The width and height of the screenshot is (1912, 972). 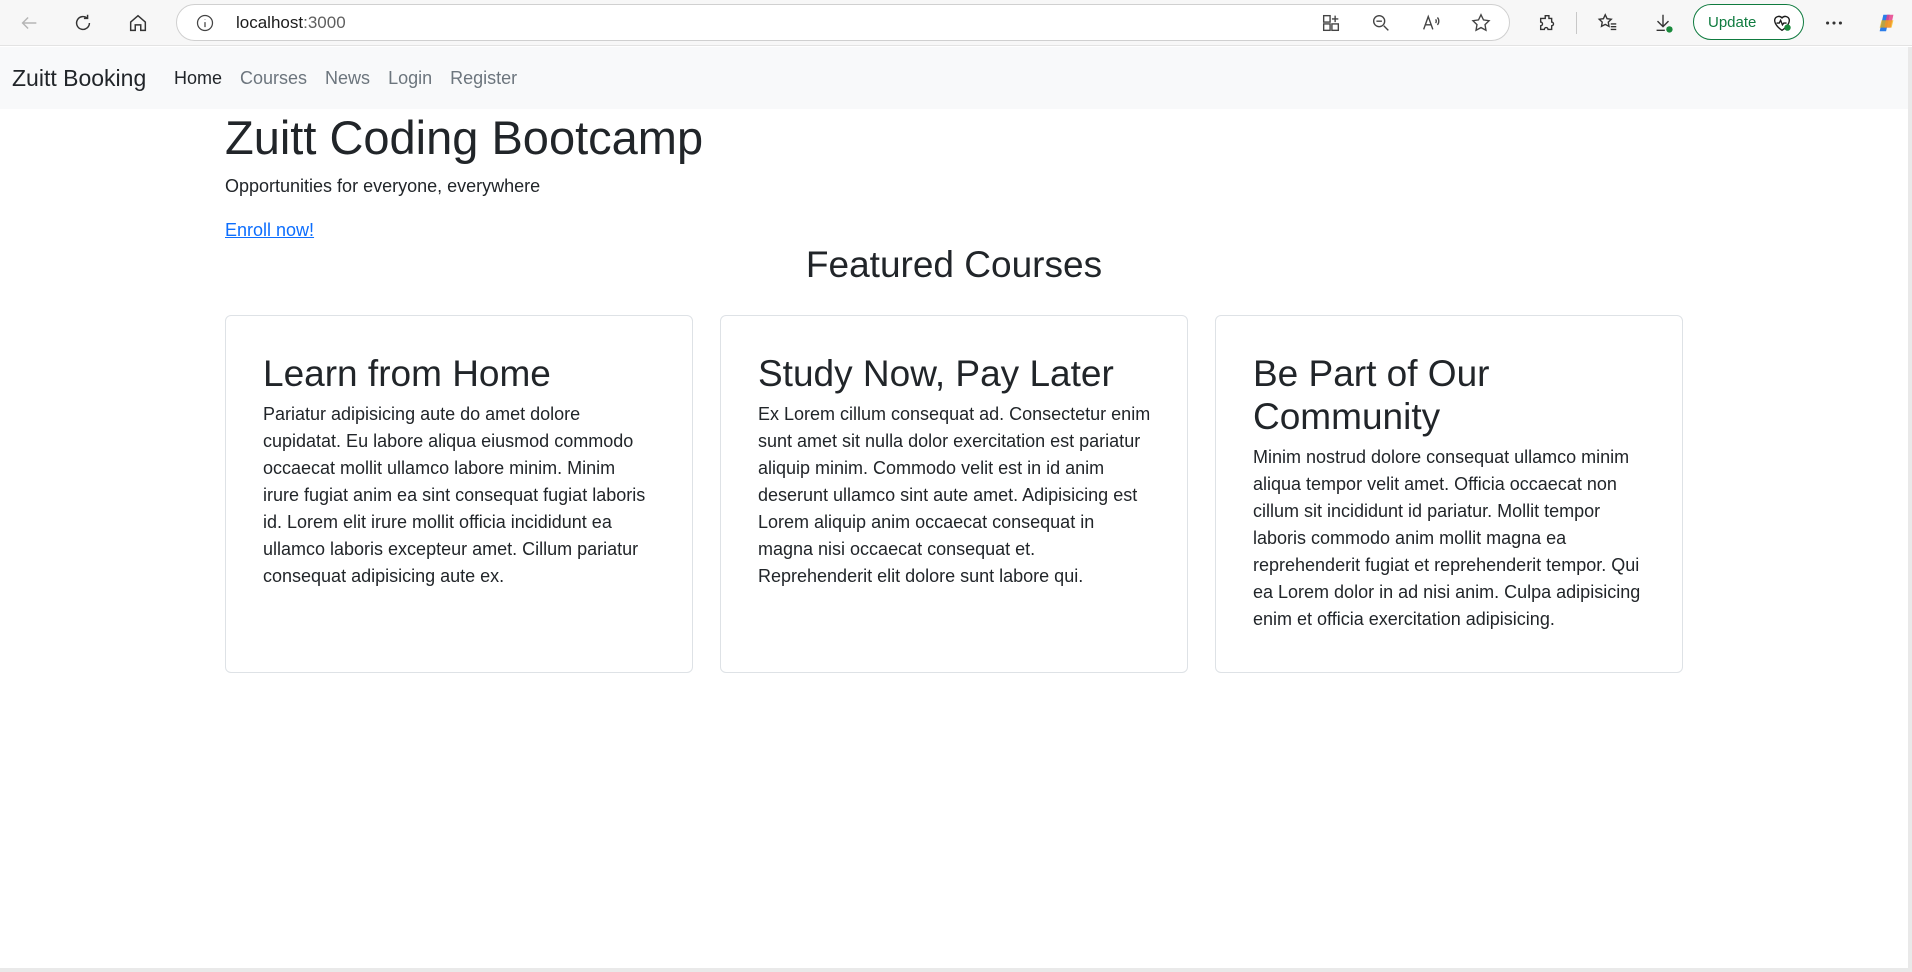 I want to click on read-aloud-icon, so click(x=1431, y=23).